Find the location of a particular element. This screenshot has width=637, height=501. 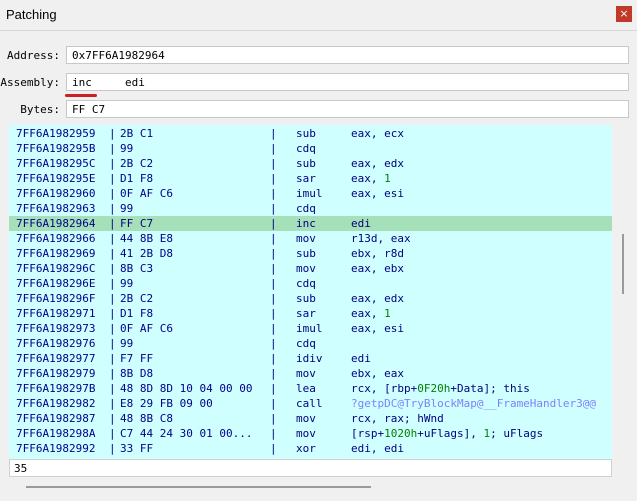

operand-text: rcx, [rbp+ is located at coordinates (384, 388).